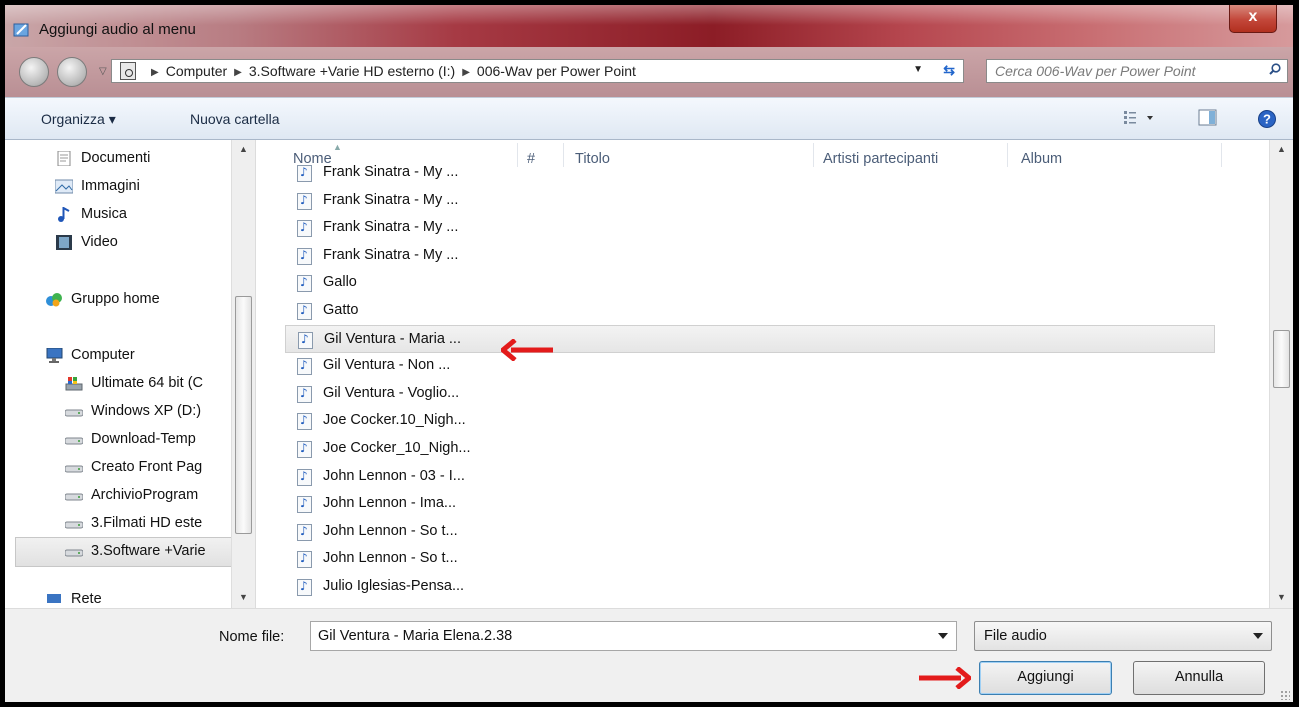  Describe the element at coordinates (1275, 69) in the screenshot. I see `search-icon` at that location.